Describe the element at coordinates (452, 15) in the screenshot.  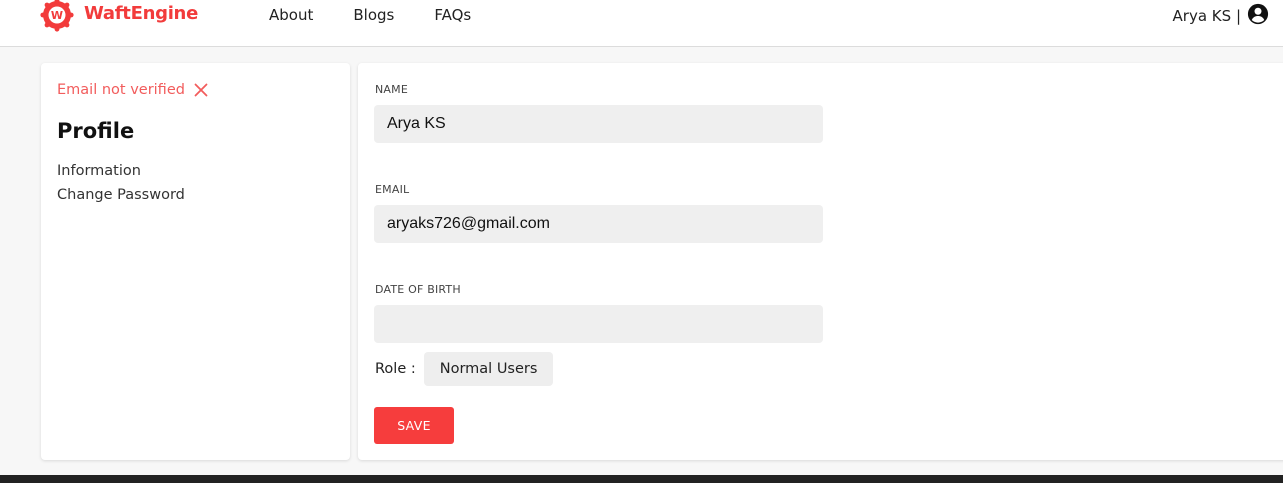
I see `nav-faqs-link: FAQs` at that location.